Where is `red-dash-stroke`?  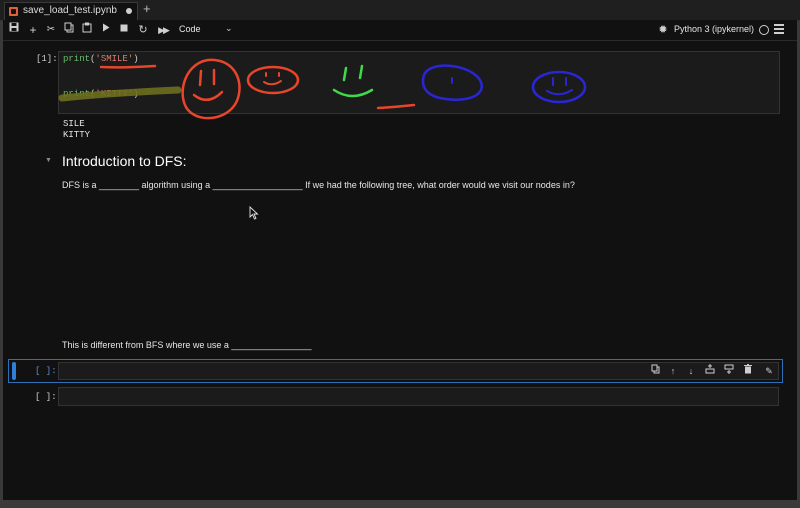
red-dash-stroke is located at coordinates (396, 106).